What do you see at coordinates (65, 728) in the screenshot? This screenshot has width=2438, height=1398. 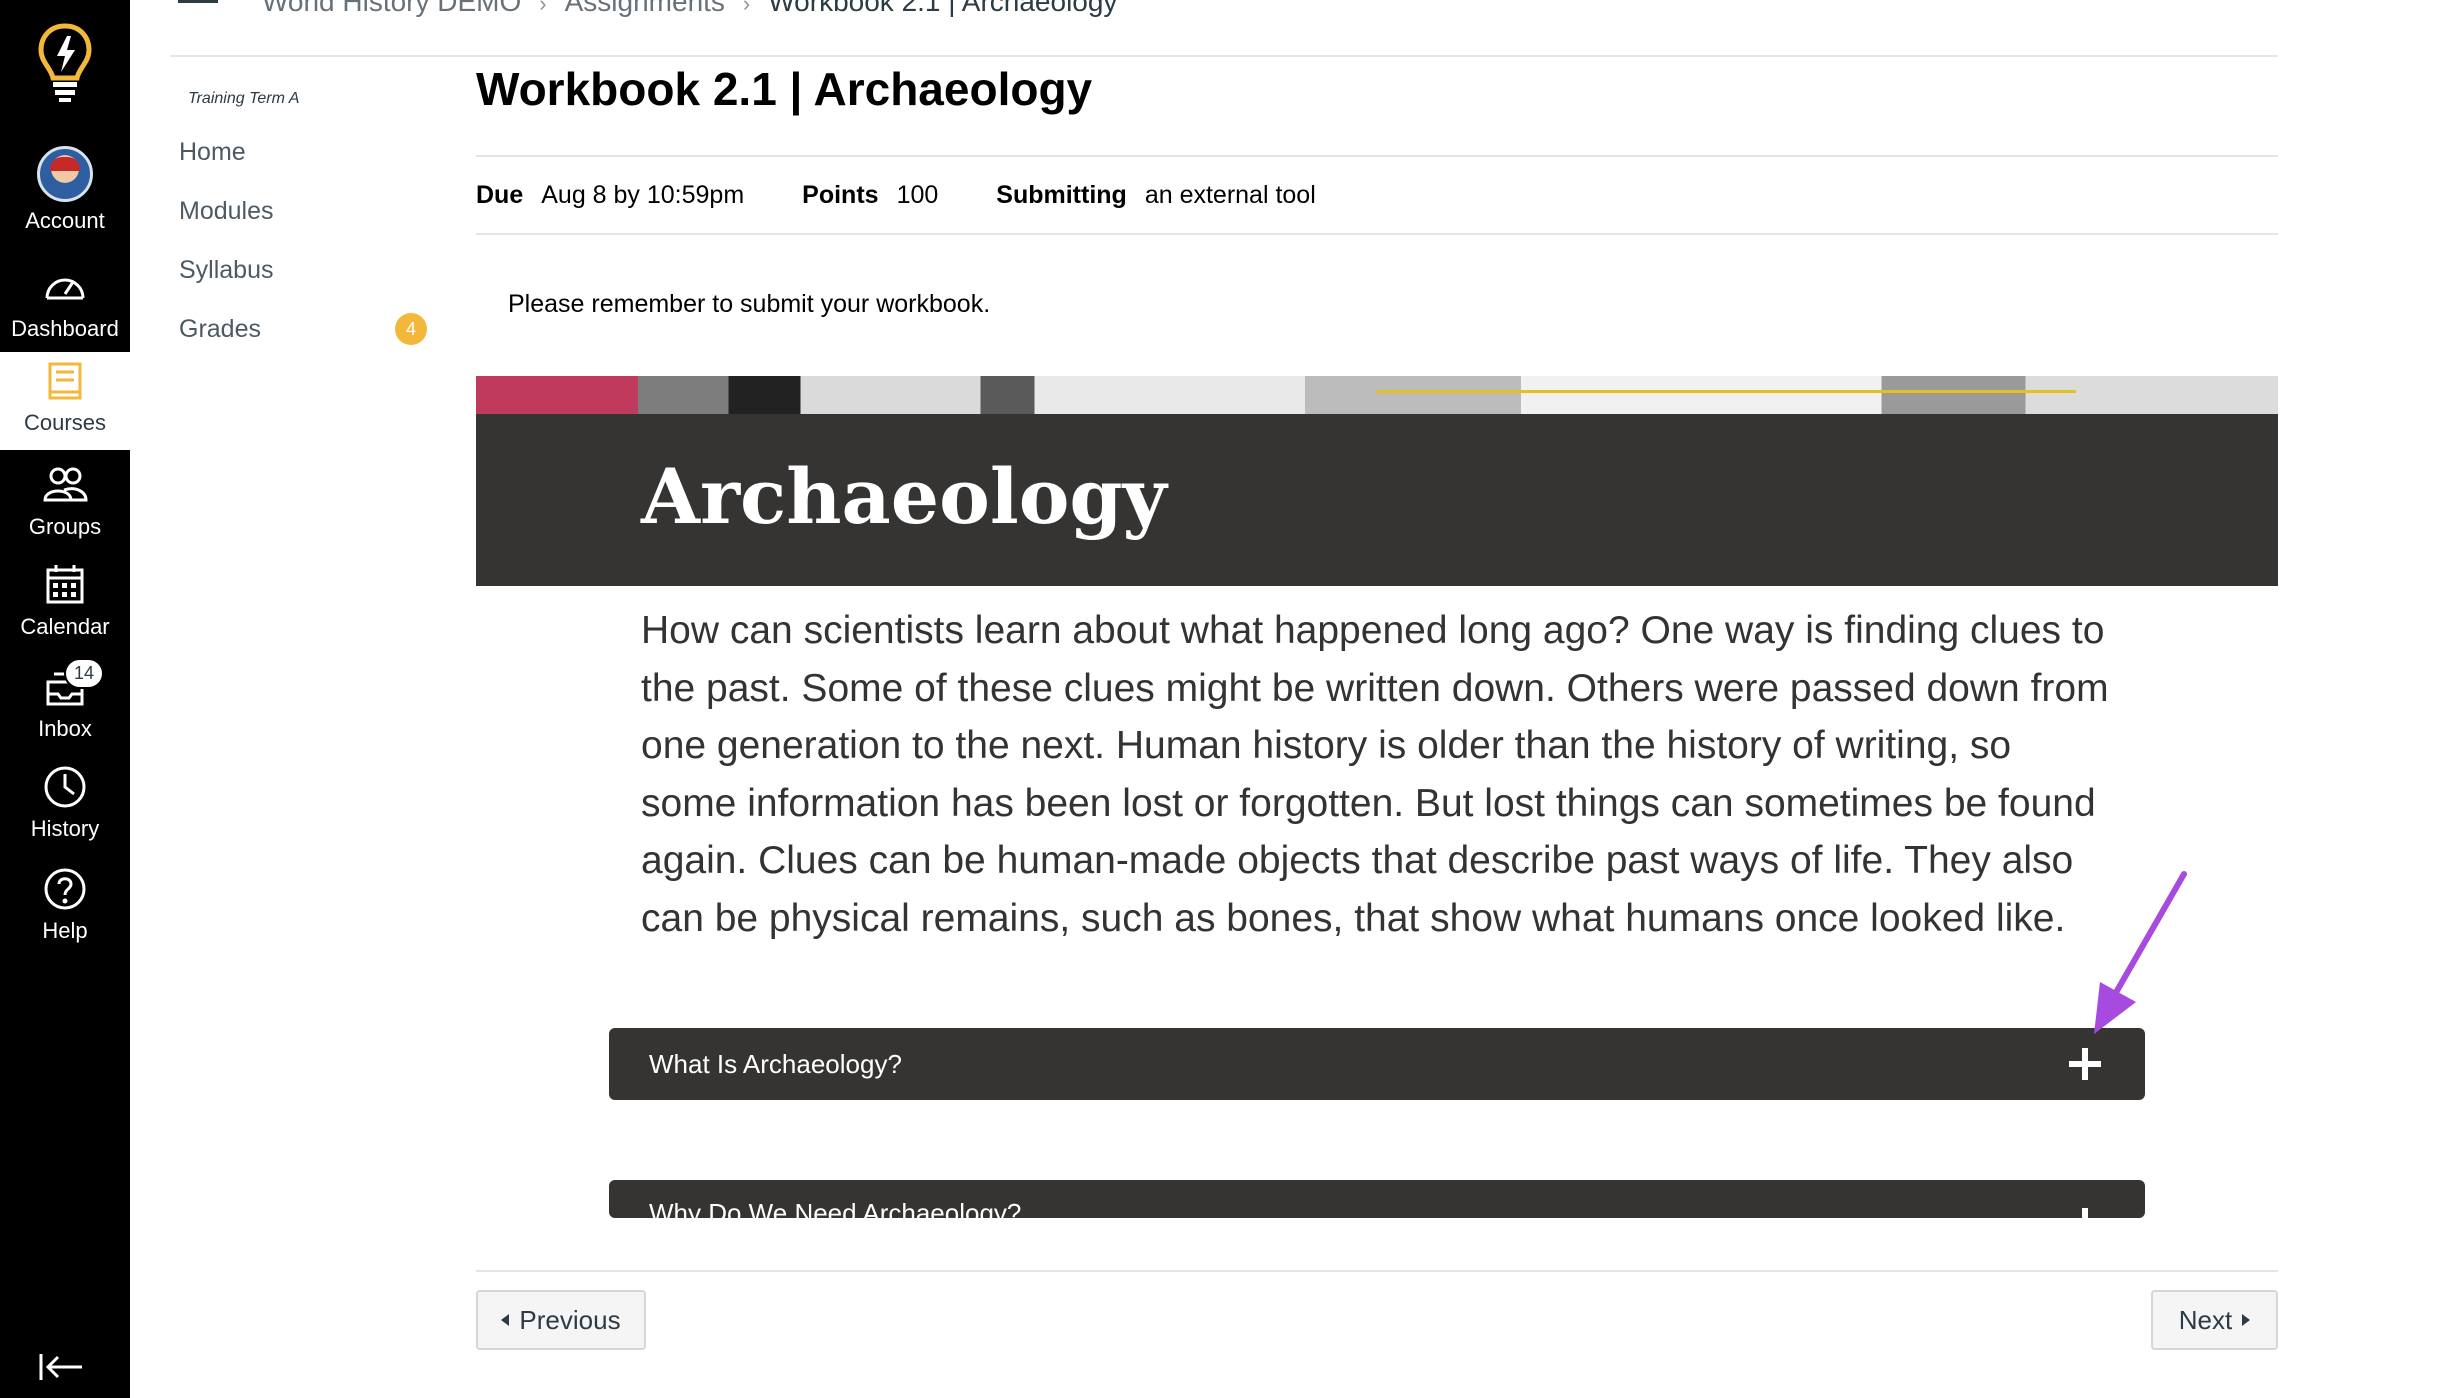 I see `nav-inbox-label: Inbox` at bounding box center [65, 728].